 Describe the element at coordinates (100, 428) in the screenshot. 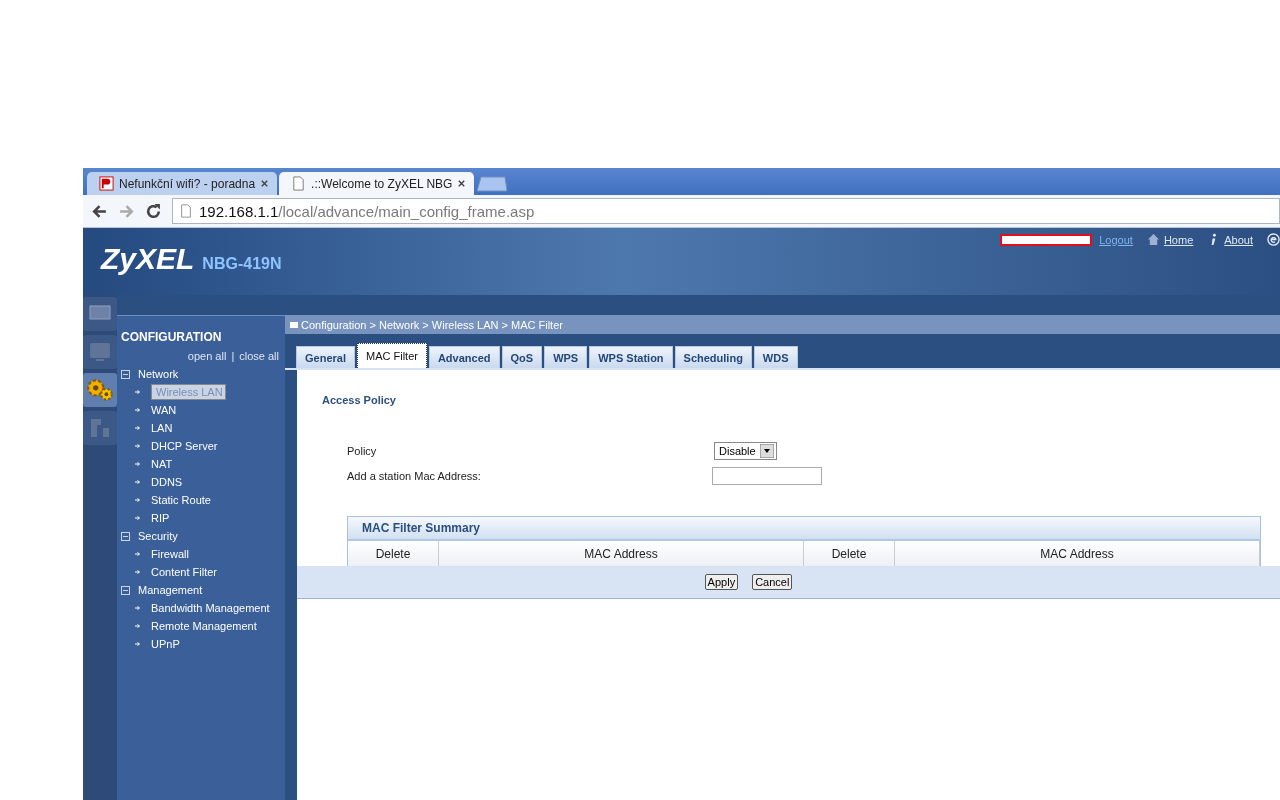

I see `tool-icon` at that location.